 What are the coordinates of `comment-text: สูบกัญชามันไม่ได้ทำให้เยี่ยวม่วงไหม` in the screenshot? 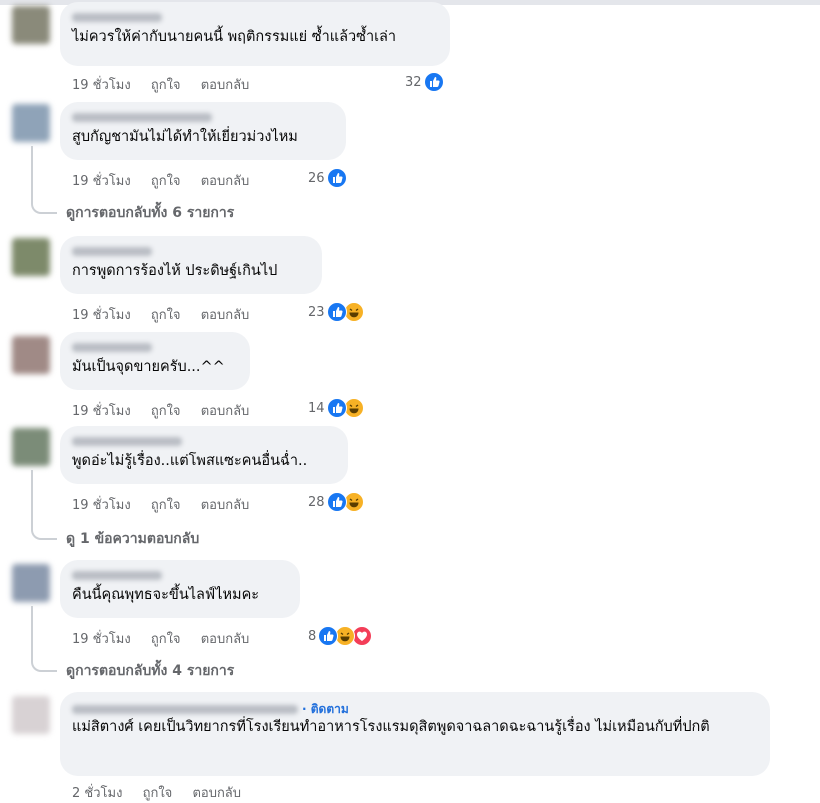 It's located at (185, 137).